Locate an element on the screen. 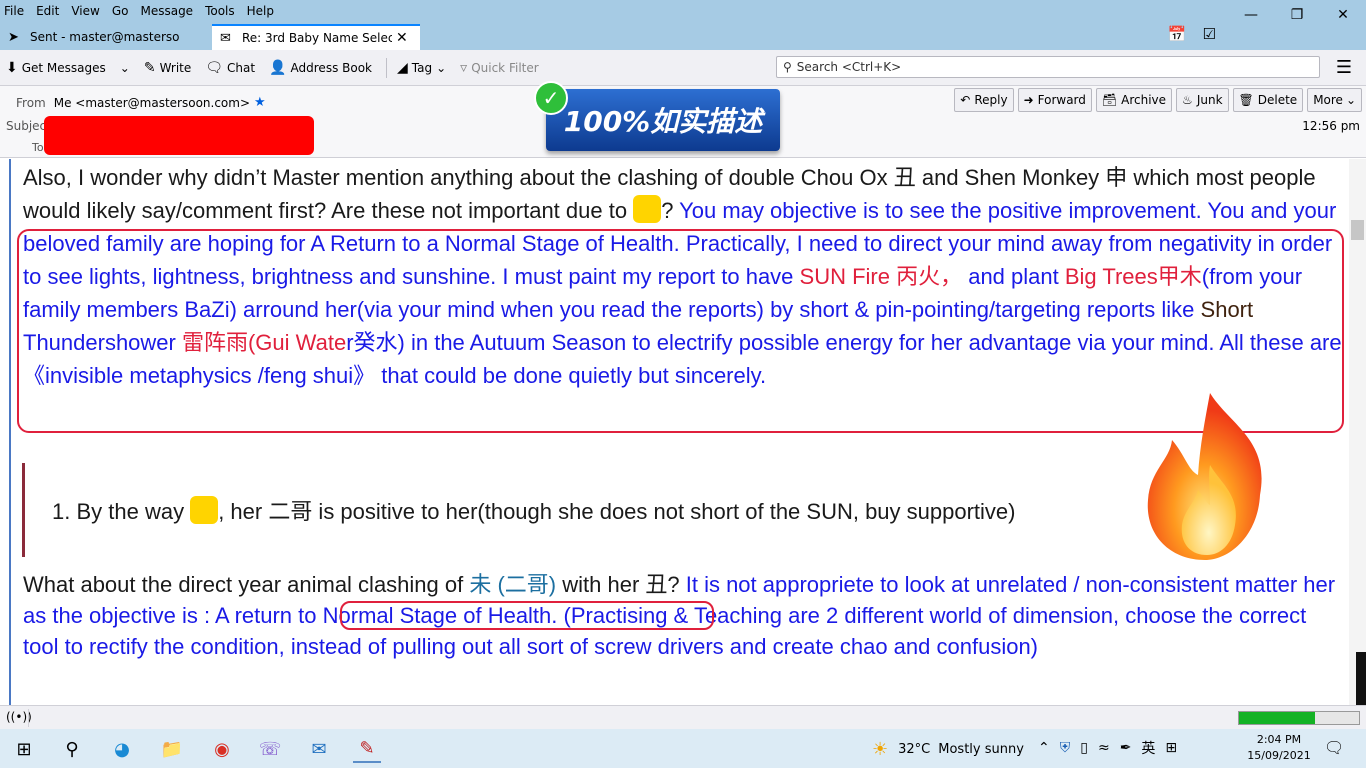  menu-help: Help is located at coordinates (260, 11).